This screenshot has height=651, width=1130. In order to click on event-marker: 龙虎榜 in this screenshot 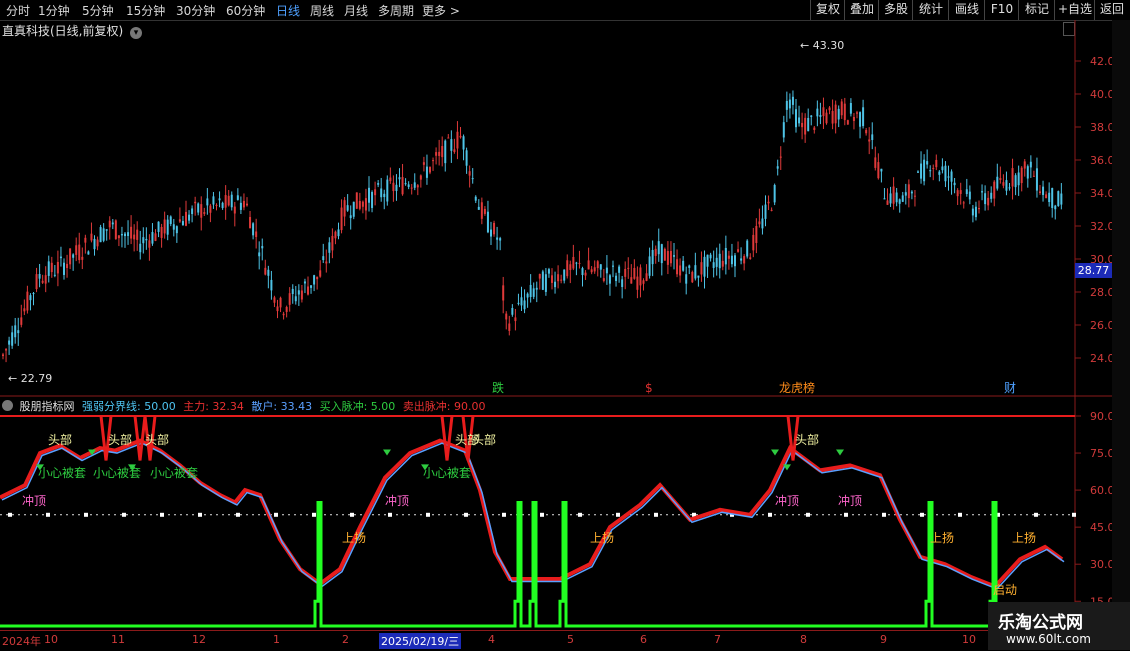, I will do `click(797, 387)`.